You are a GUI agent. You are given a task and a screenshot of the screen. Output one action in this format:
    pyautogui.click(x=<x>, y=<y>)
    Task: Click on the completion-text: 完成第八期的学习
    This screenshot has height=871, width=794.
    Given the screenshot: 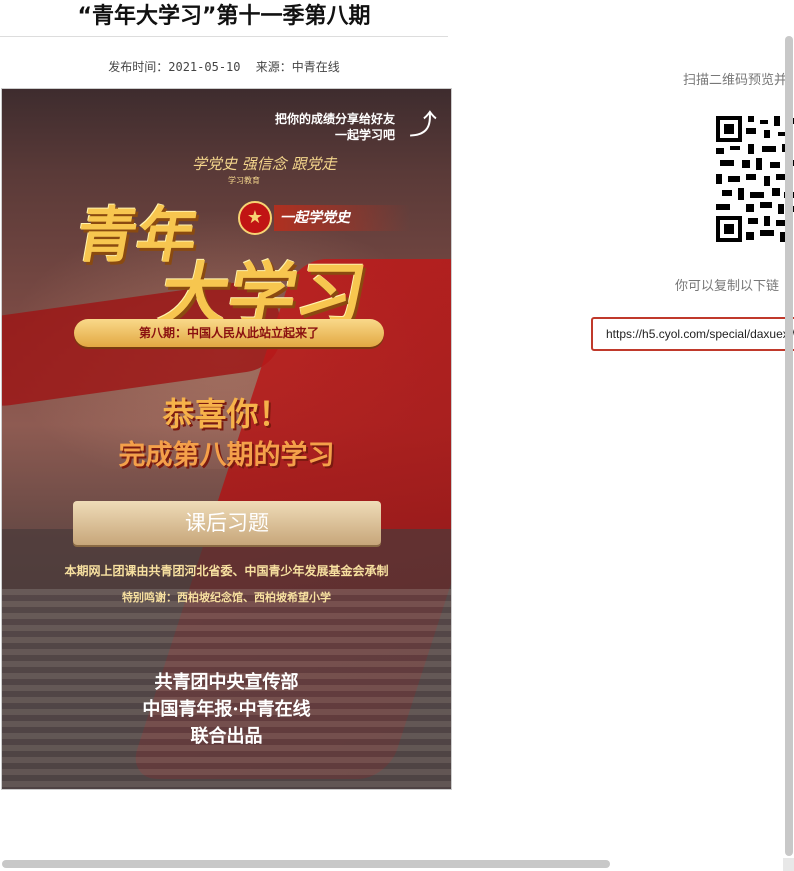 What is the action you would take?
    pyautogui.click(x=226, y=455)
    